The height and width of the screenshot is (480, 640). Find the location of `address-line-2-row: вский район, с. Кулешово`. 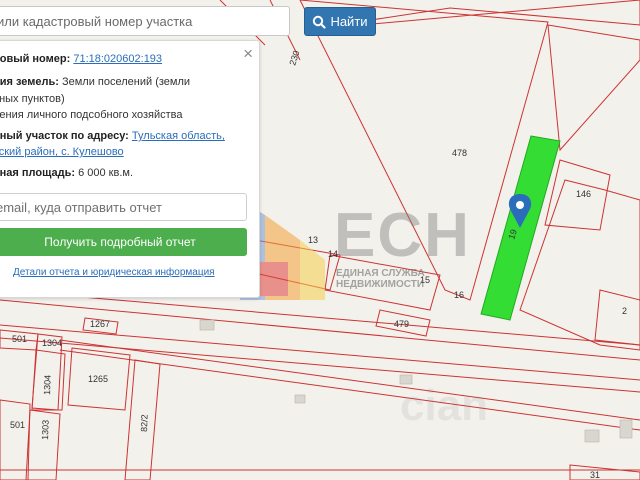

address-line-2-row: вский район, с. Кулешово is located at coordinates (62, 152).